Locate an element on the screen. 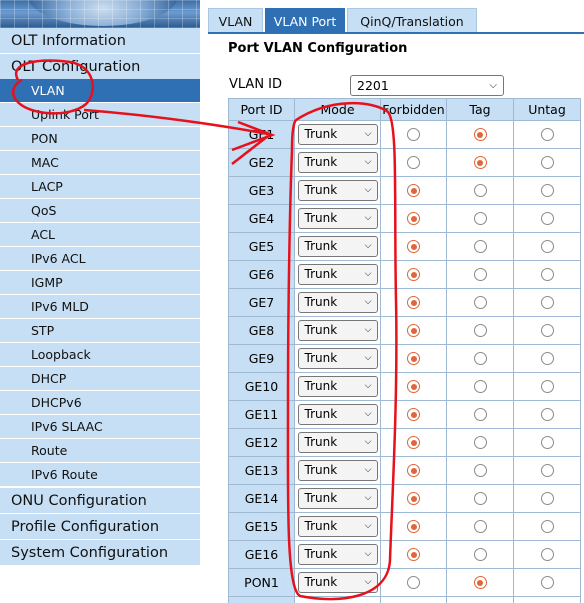  sidebar-item-igmp: IGMP is located at coordinates (100, 283).